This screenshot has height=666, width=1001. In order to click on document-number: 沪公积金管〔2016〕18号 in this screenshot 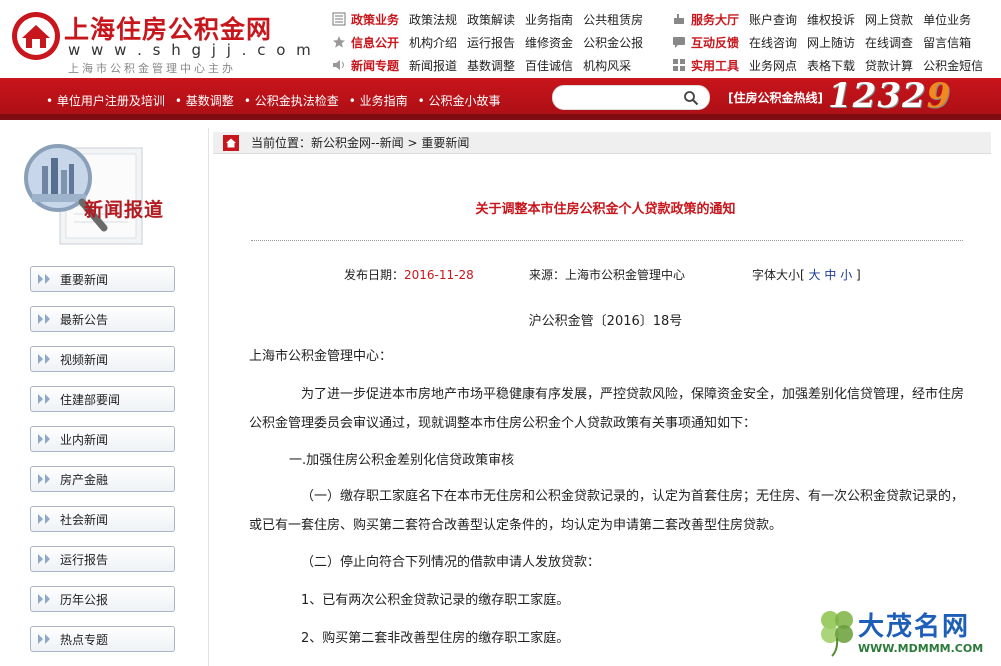, I will do `click(605, 321)`.